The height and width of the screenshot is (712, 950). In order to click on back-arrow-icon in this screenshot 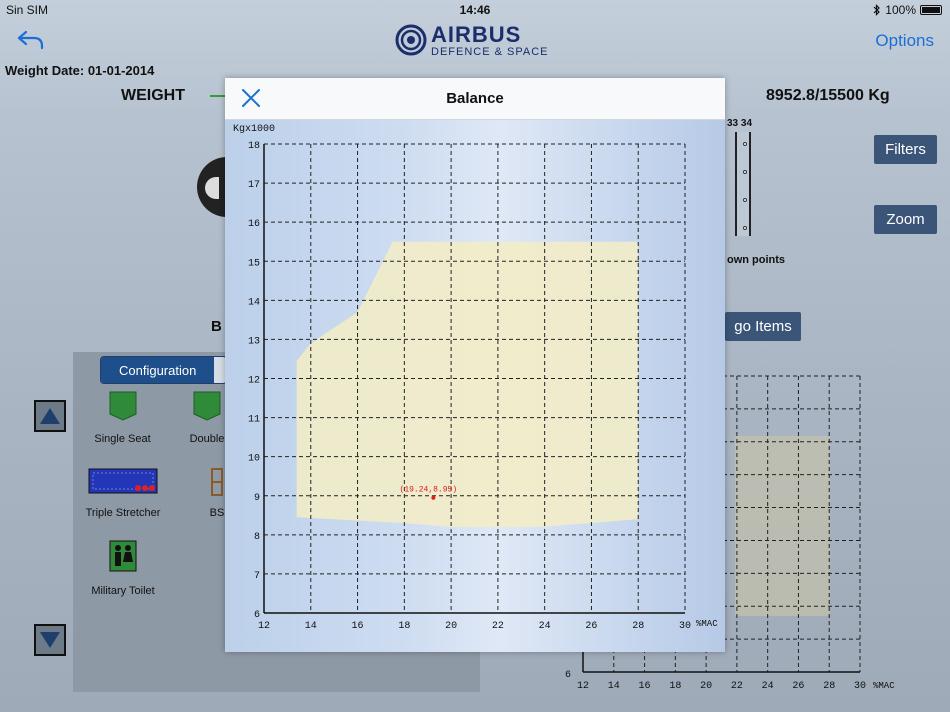, I will do `click(31, 39)`.